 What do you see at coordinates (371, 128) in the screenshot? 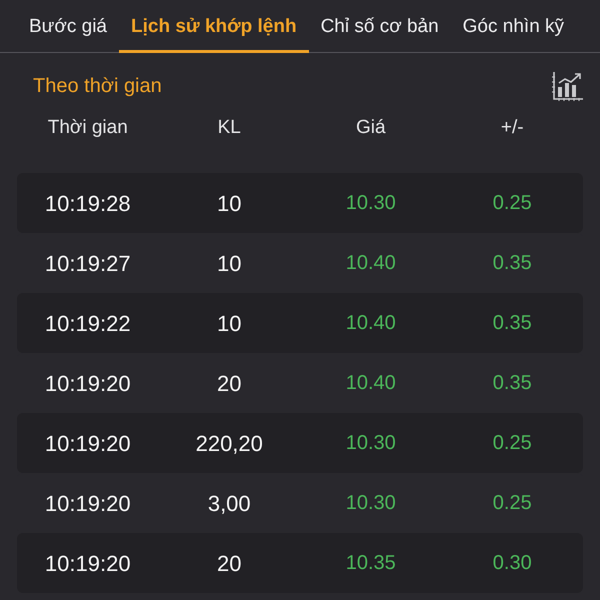
I see `column-header: Giá` at bounding box center [371, 128].